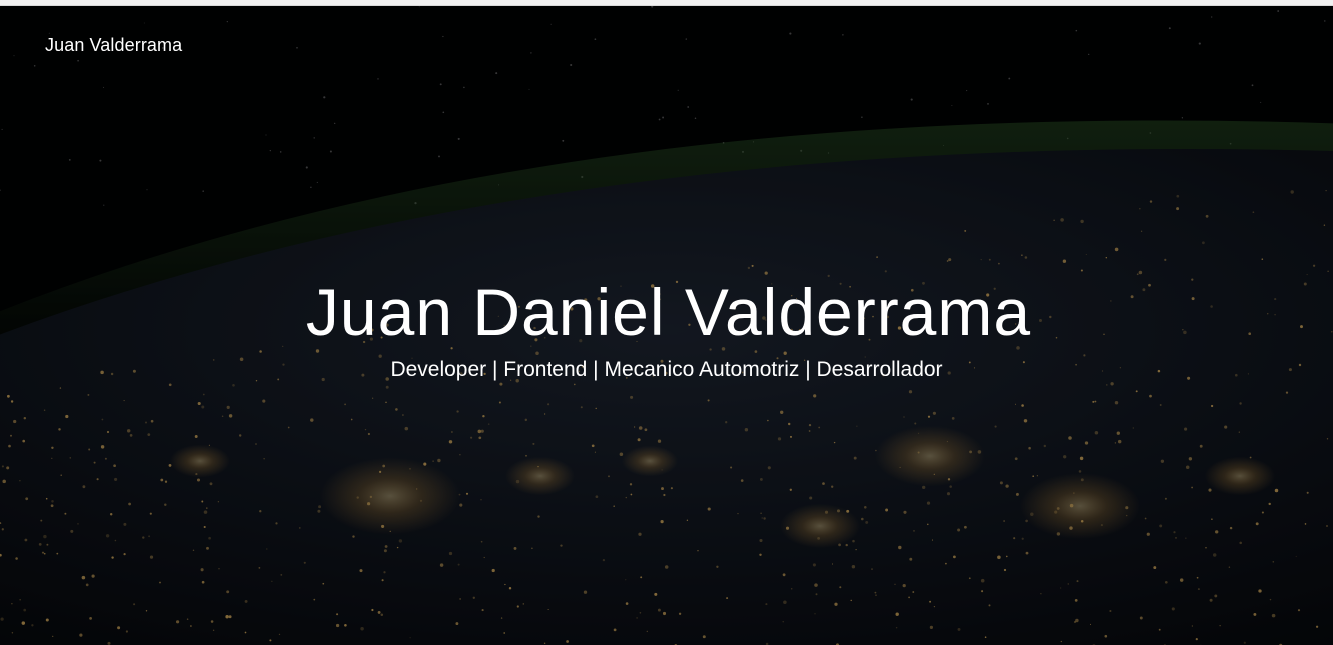 This screenshot has width=1333, height=645. Describe the element at coordinates (113, 45) in the screenshot. I see `navbar-brand-link: Juan Valderrama` at that location.